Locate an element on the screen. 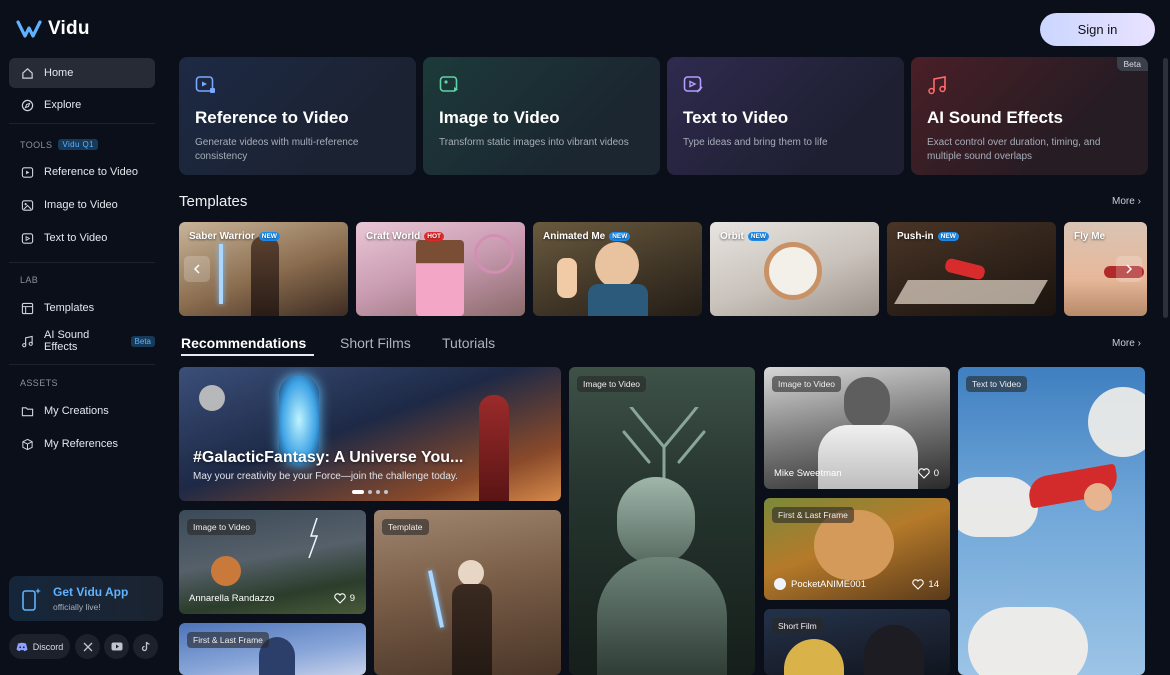 The image size is (1170, 675). vidu-logo-icon is located at coordinates (29, 29).